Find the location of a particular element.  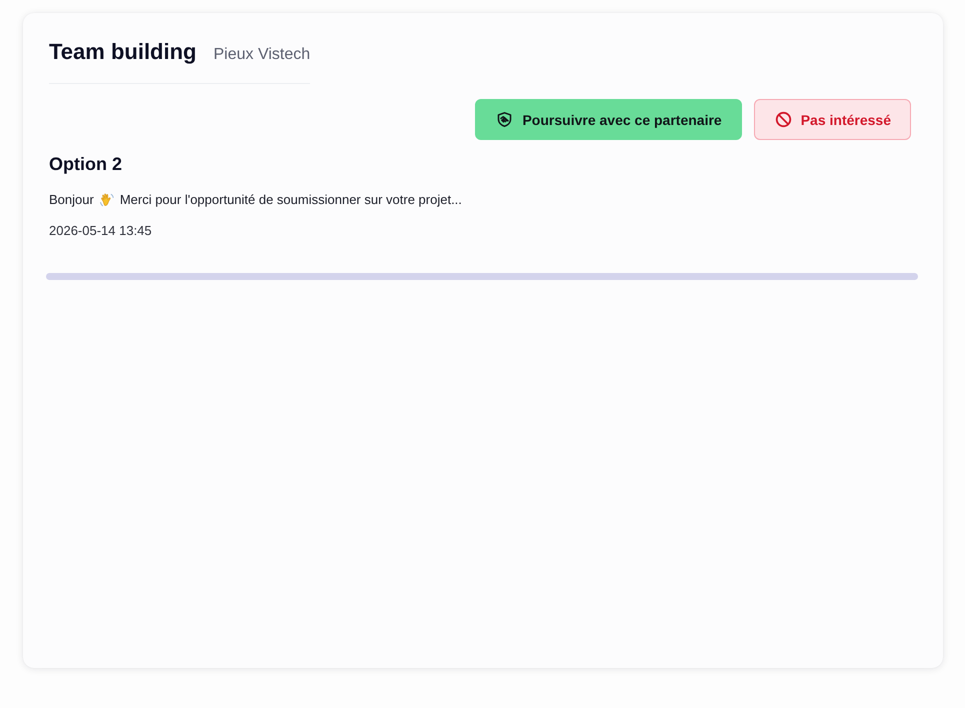

accept-button: Poursuivre avec ce partenaire is located at coordinates (608, 119).